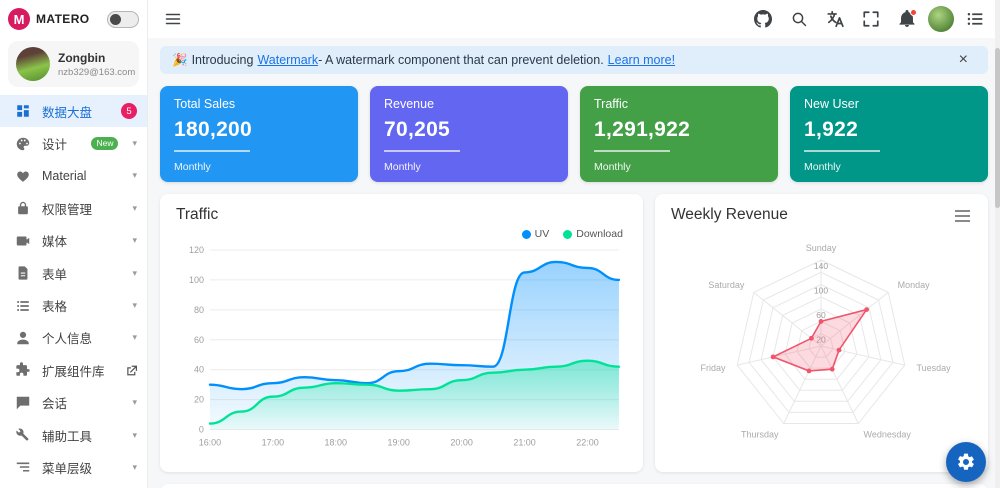 The height and width of the screenshot is (488, 1000). Describe the element at coordinates (67, 468) in the screenshot. I see `sidebar-item-label: 菜单层级` at that location.